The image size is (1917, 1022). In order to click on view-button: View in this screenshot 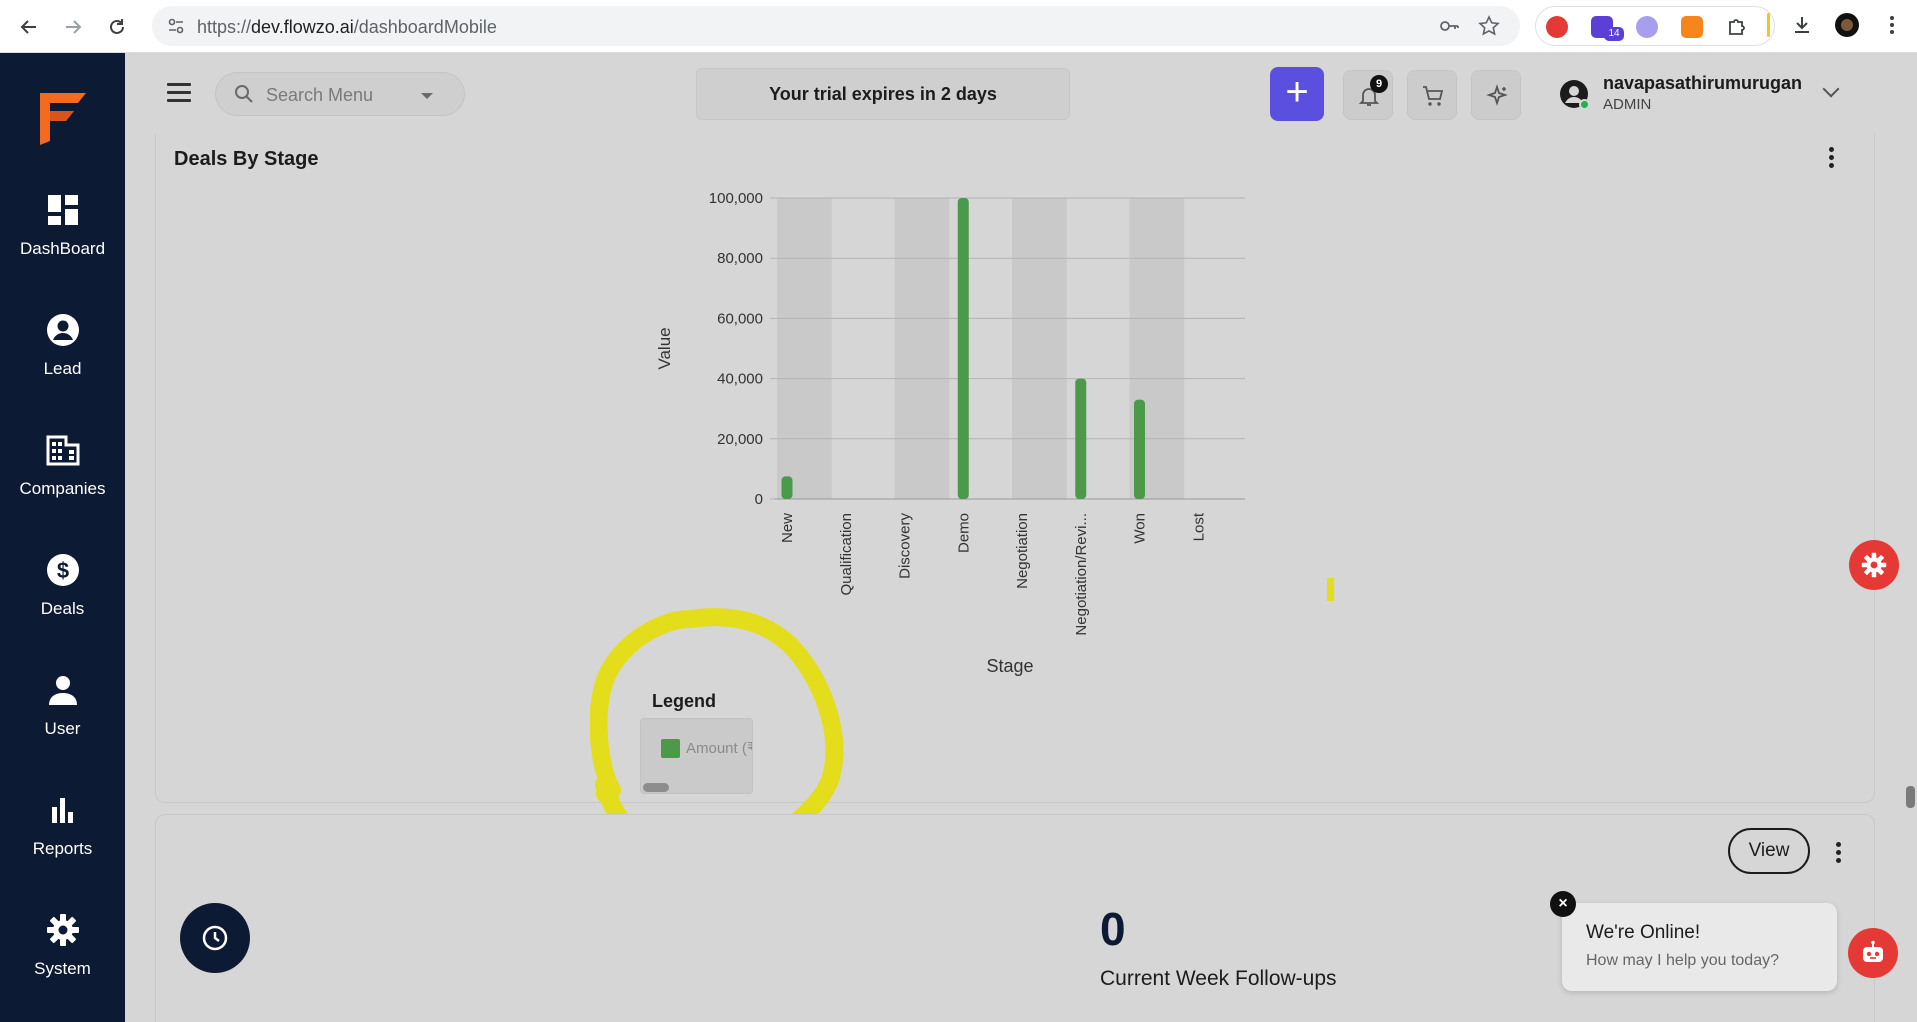, I will do `click(1769, 851)`.